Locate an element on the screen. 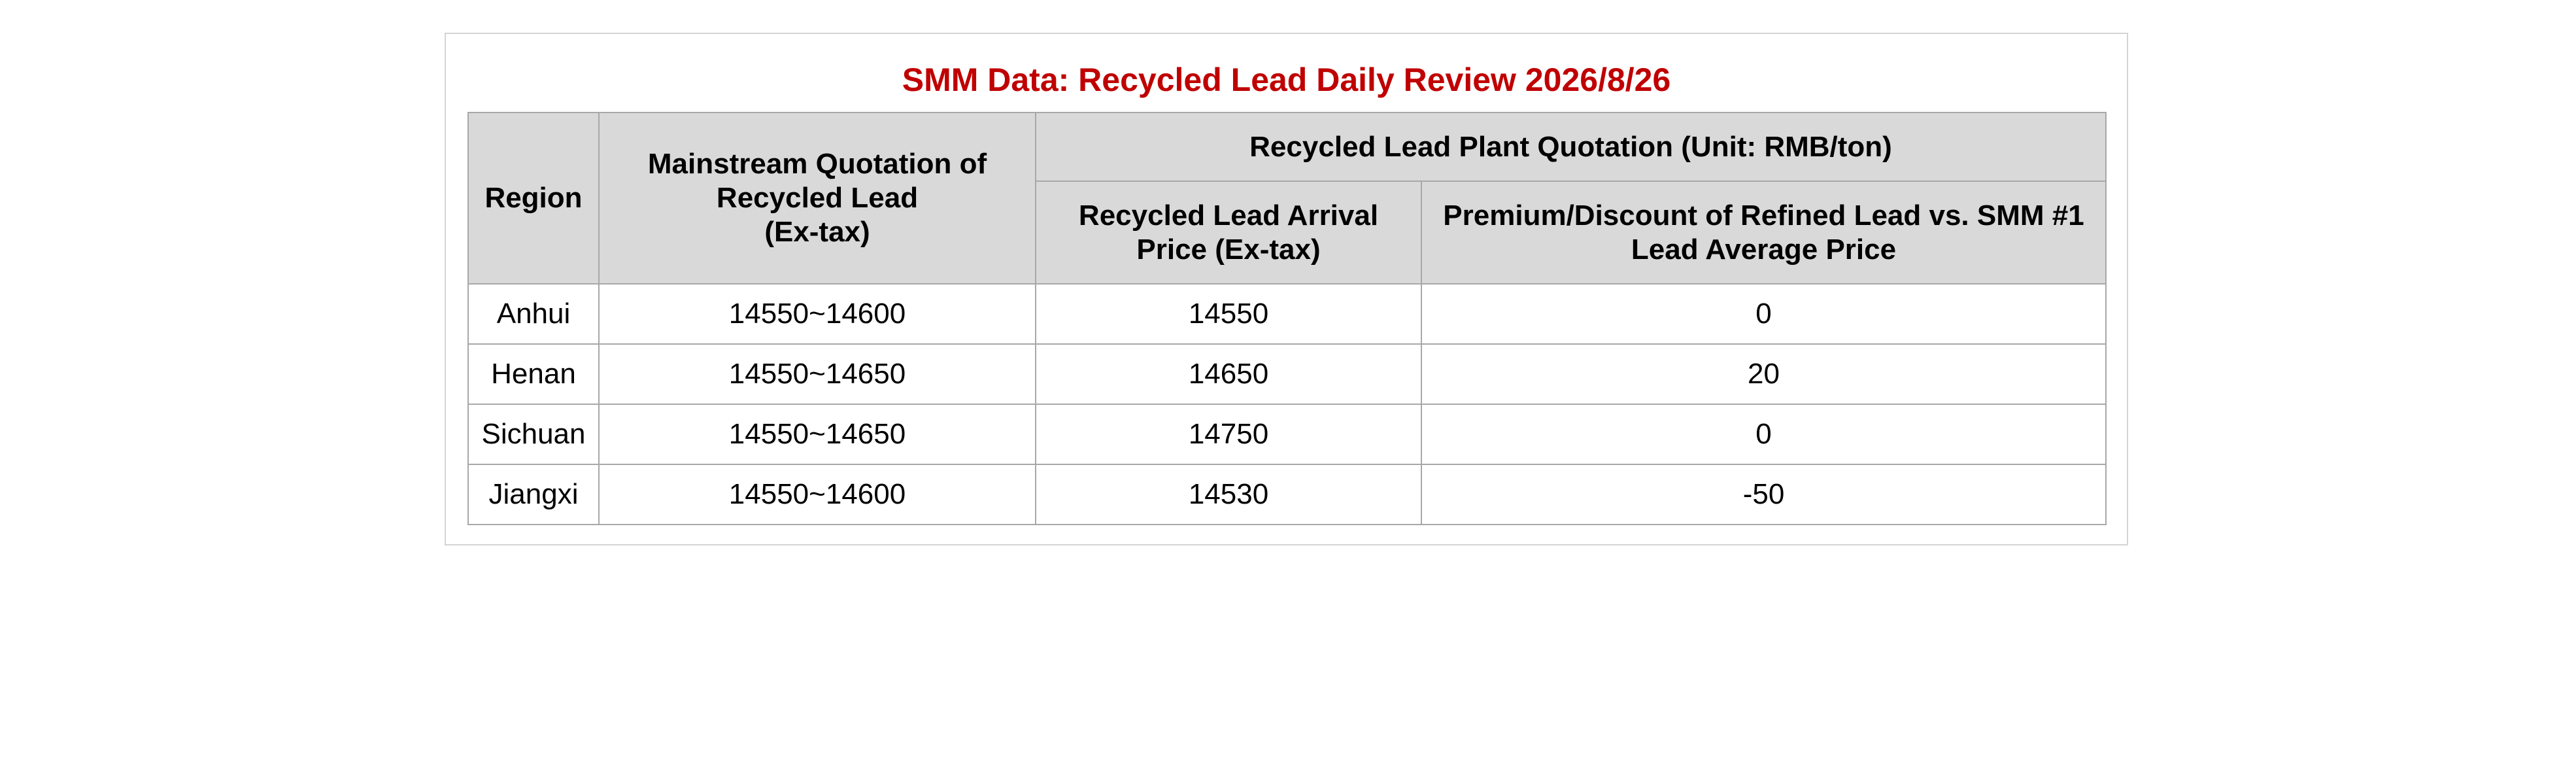 The image size is (2576, 777). cell-region: Sichuan is located at coordinates (533, 435).